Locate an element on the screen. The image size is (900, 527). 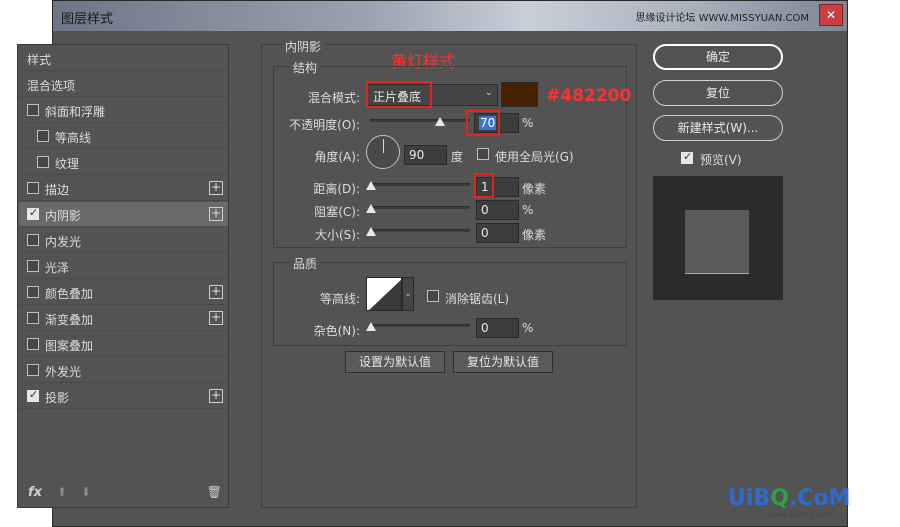
choke-input: 0 is located at coordinates (497, 210).